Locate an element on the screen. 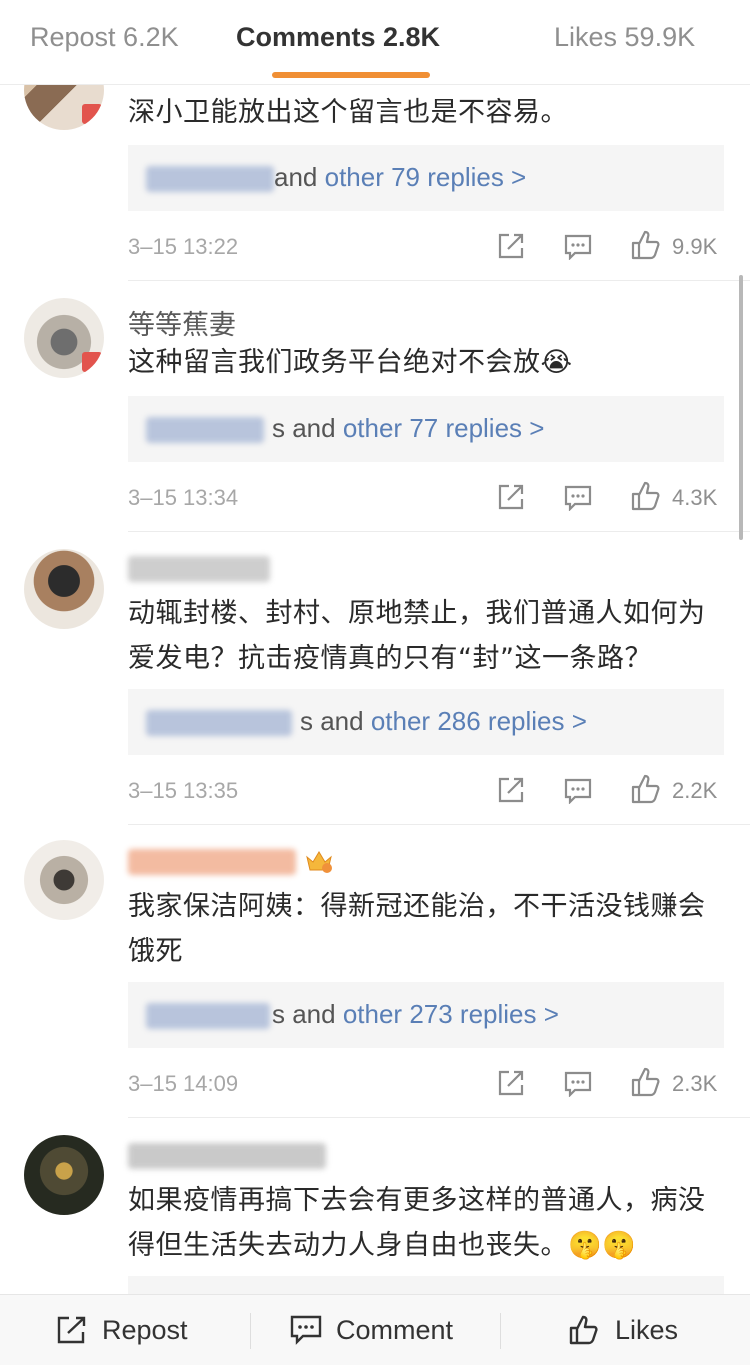 The image size is (750, 1365). comment-time: 3–15 13:22 is located at coordinates (183, 246).